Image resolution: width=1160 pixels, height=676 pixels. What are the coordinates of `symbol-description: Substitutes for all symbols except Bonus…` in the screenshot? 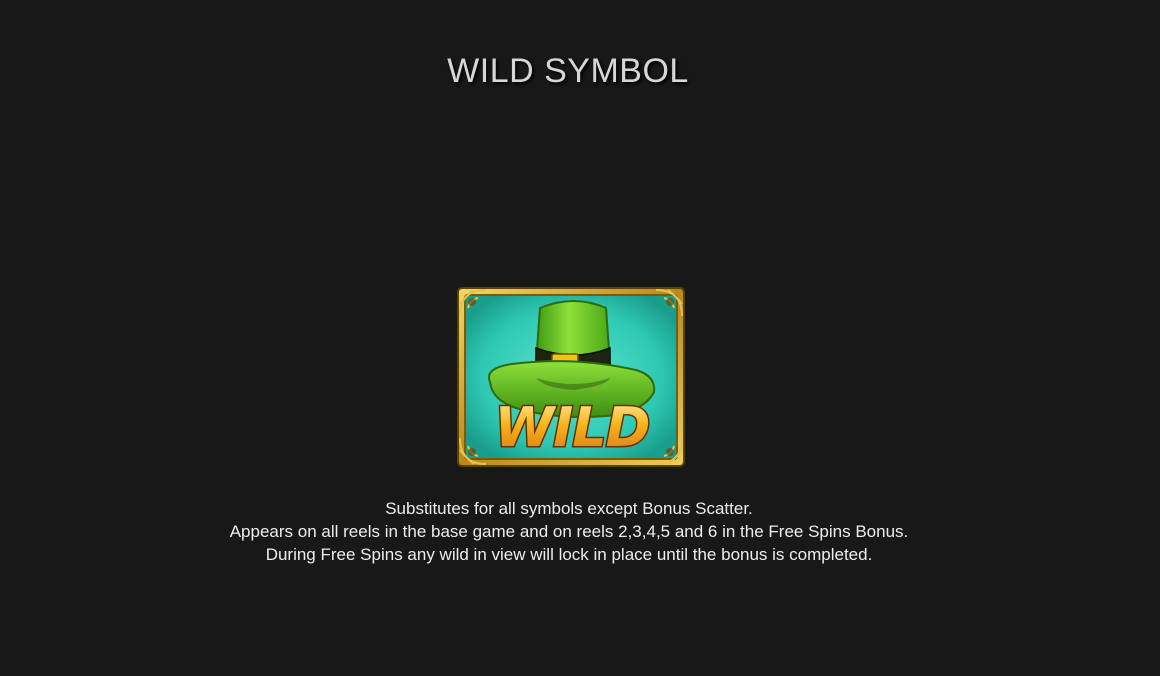 It's located at (569, 531).